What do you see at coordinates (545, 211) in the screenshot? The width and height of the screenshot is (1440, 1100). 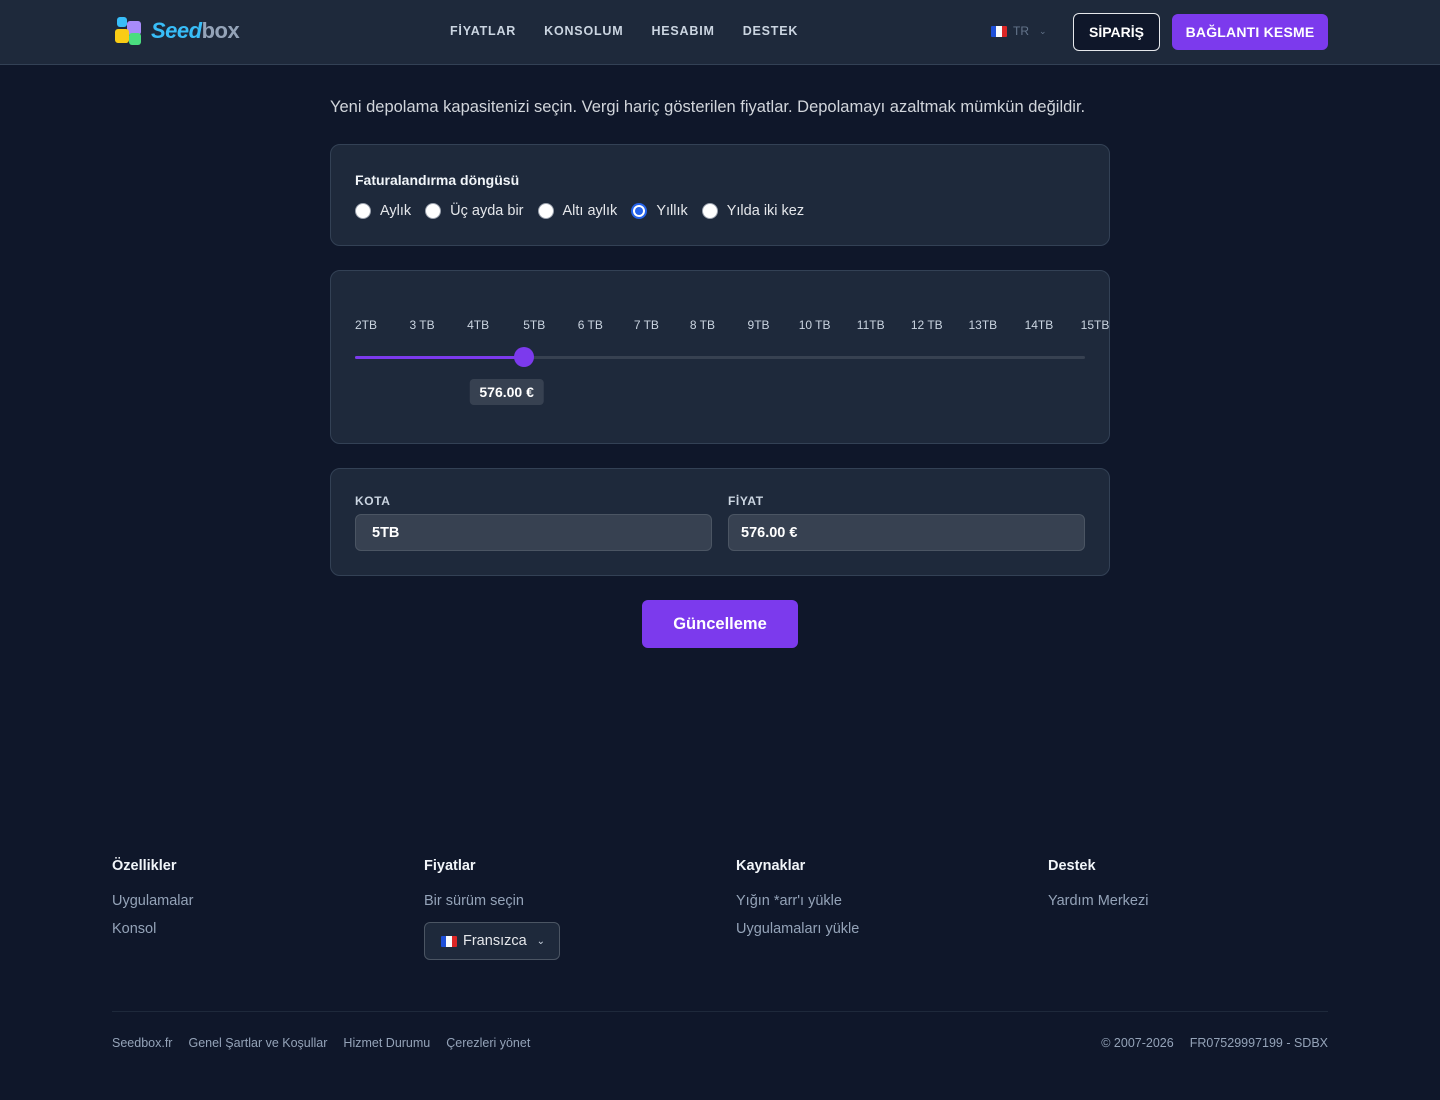 I see `radio-semiannual` at bounding box center [545, 211].